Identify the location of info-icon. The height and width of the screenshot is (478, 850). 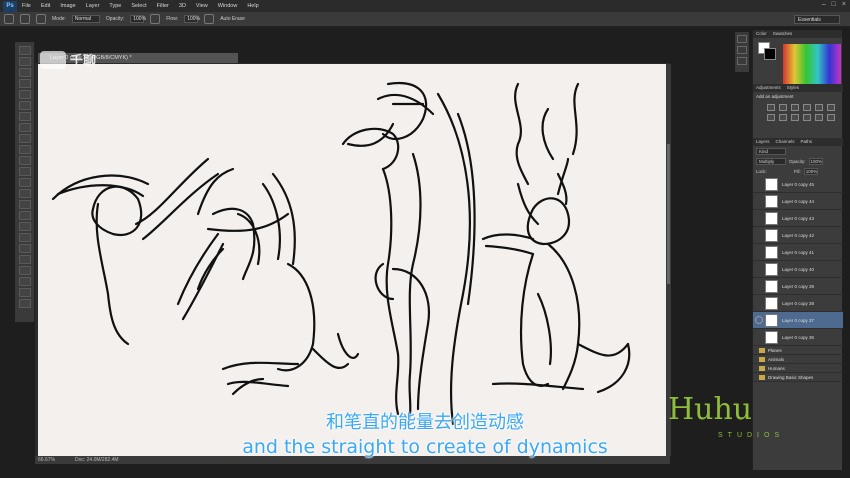
(742, 61).